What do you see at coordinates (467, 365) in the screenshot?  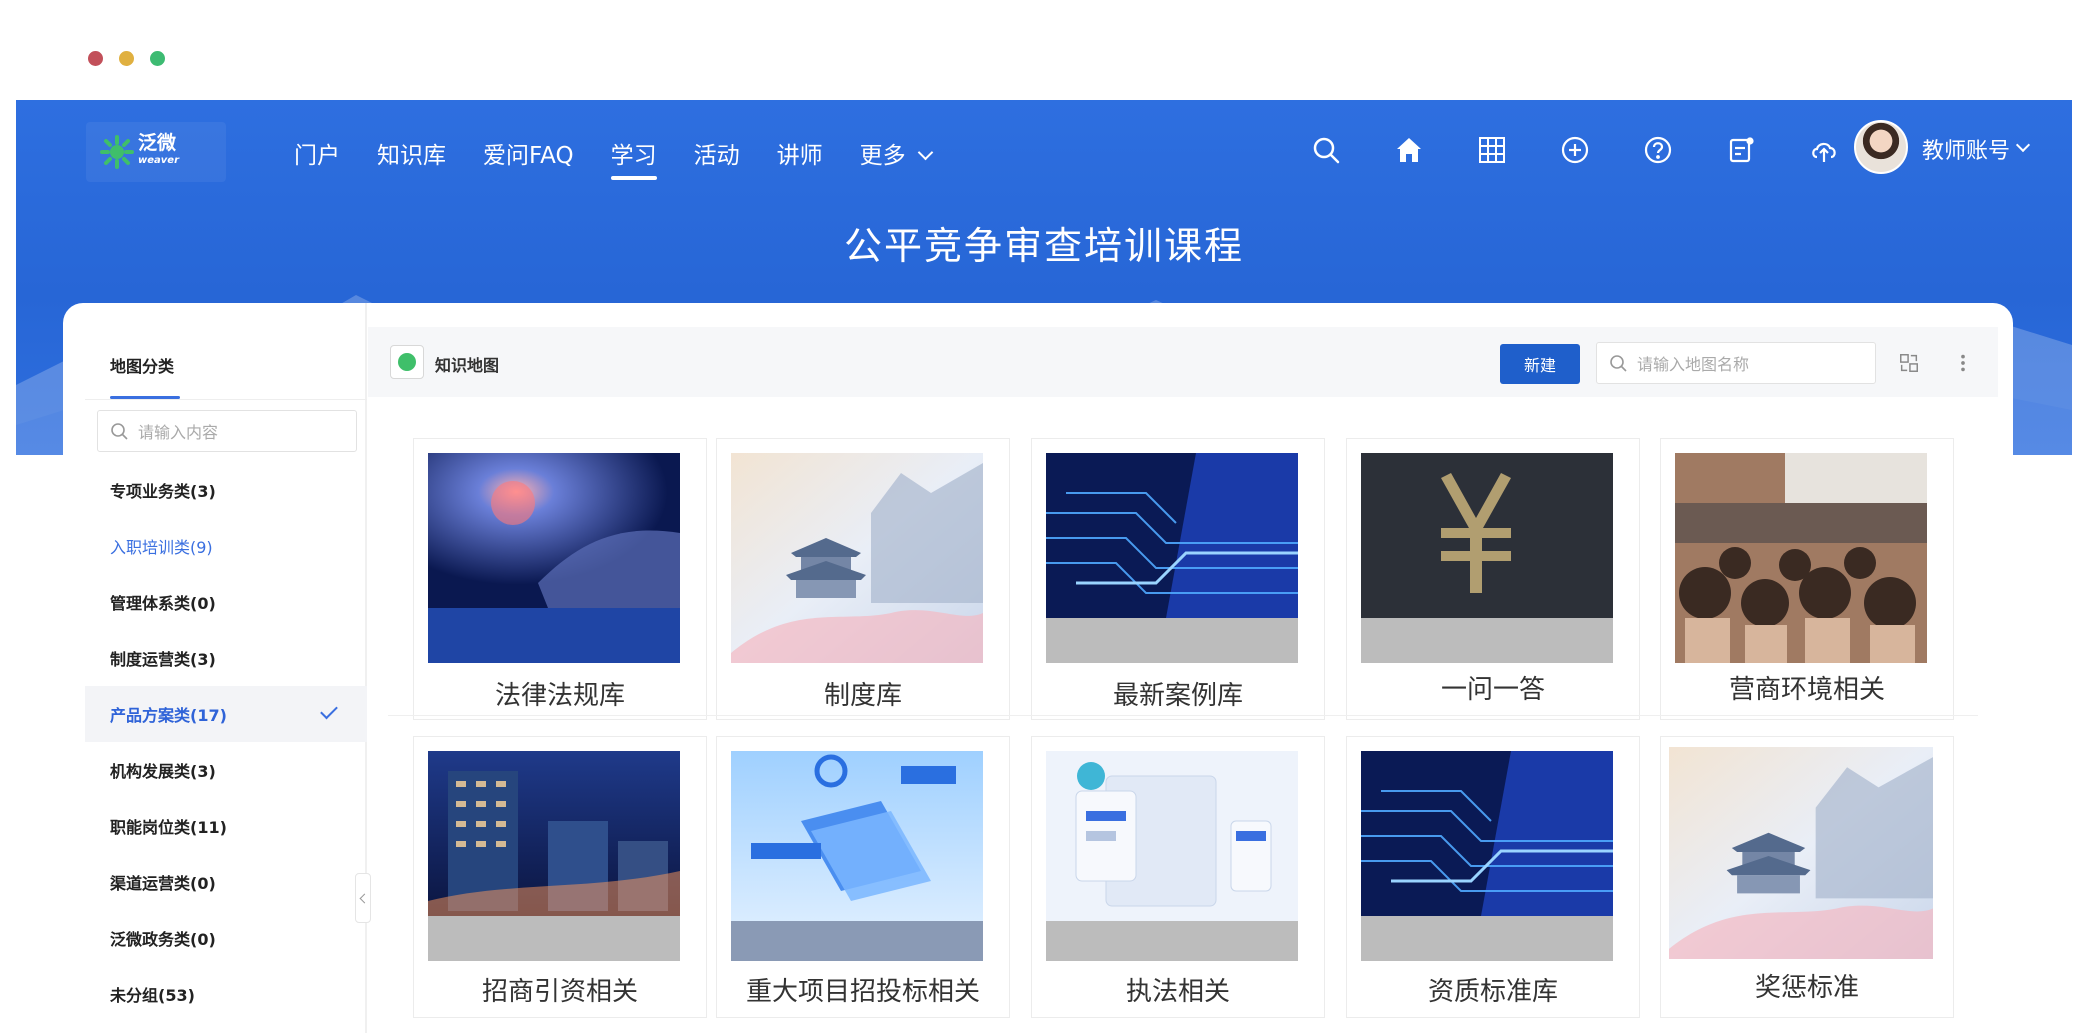 I see `content-title: 知识地图` at bounding box center [467, 365].